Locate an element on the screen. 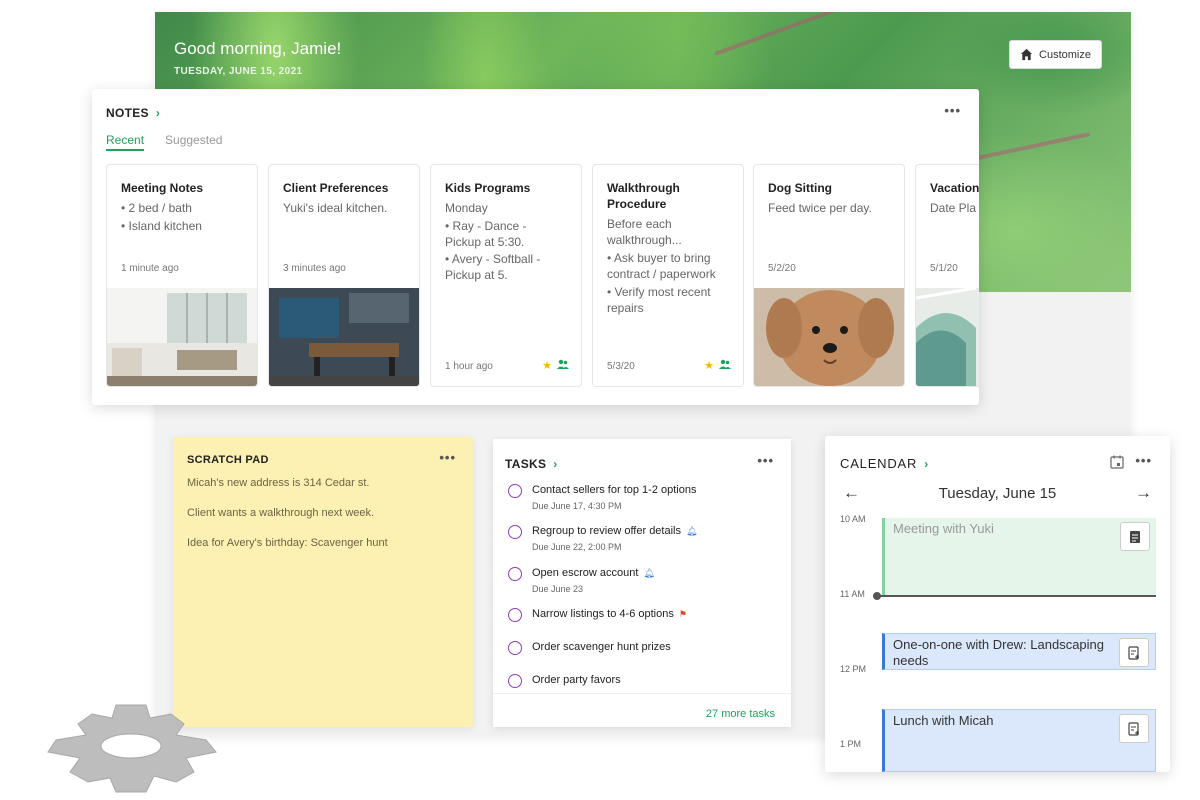  more-tasks-link: 27 more tasks is located at coordinates (740, 714).